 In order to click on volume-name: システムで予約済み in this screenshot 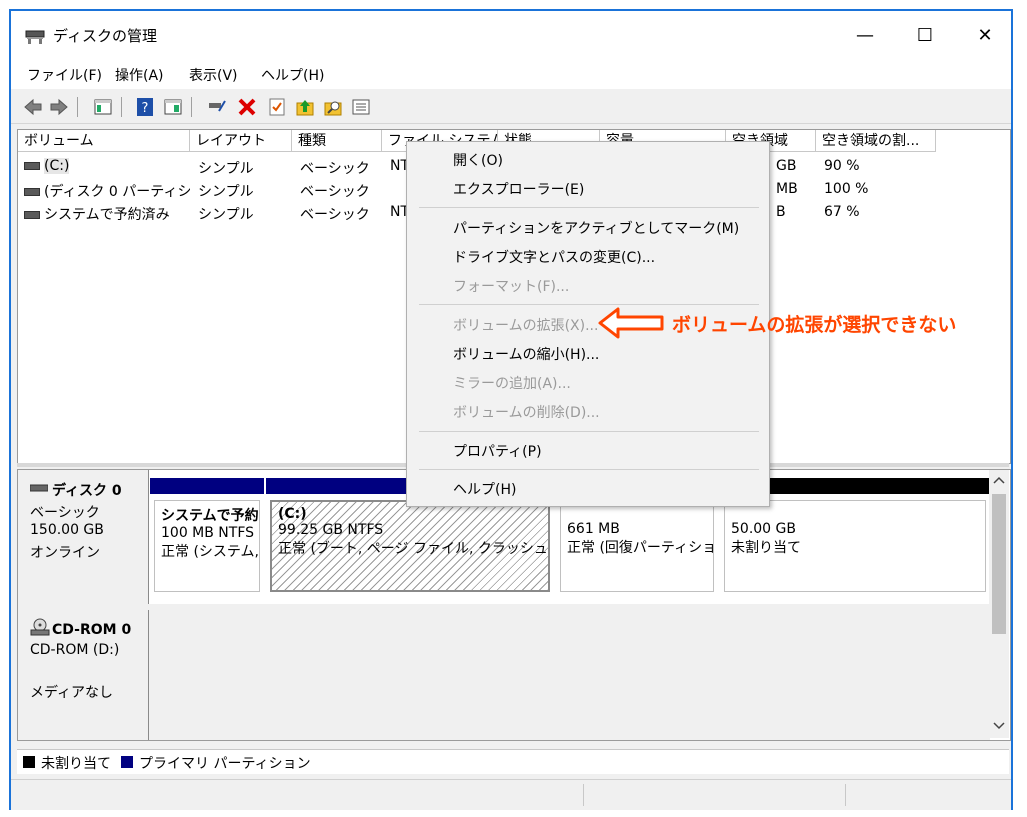, I will do `click(107, 215)`.